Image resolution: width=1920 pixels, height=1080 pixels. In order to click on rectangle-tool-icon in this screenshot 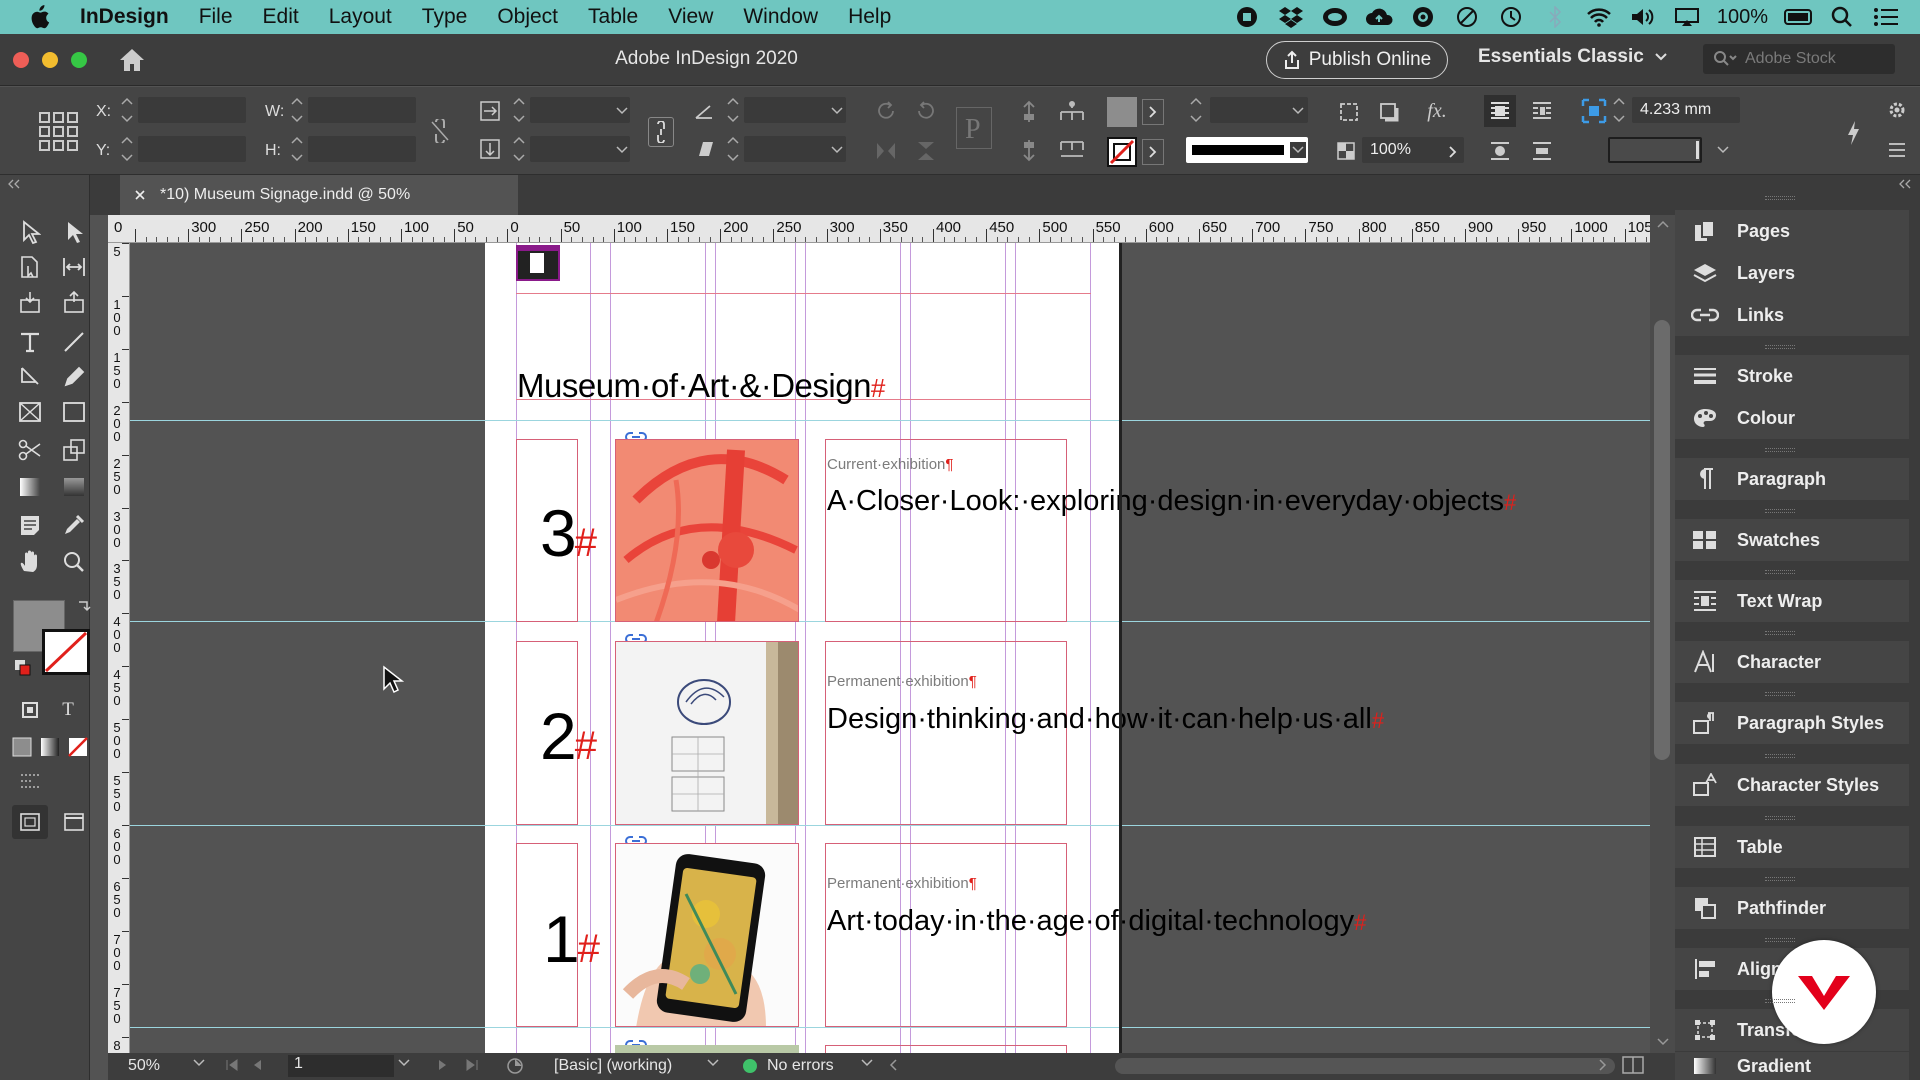, I will do `click(74, 412)`.